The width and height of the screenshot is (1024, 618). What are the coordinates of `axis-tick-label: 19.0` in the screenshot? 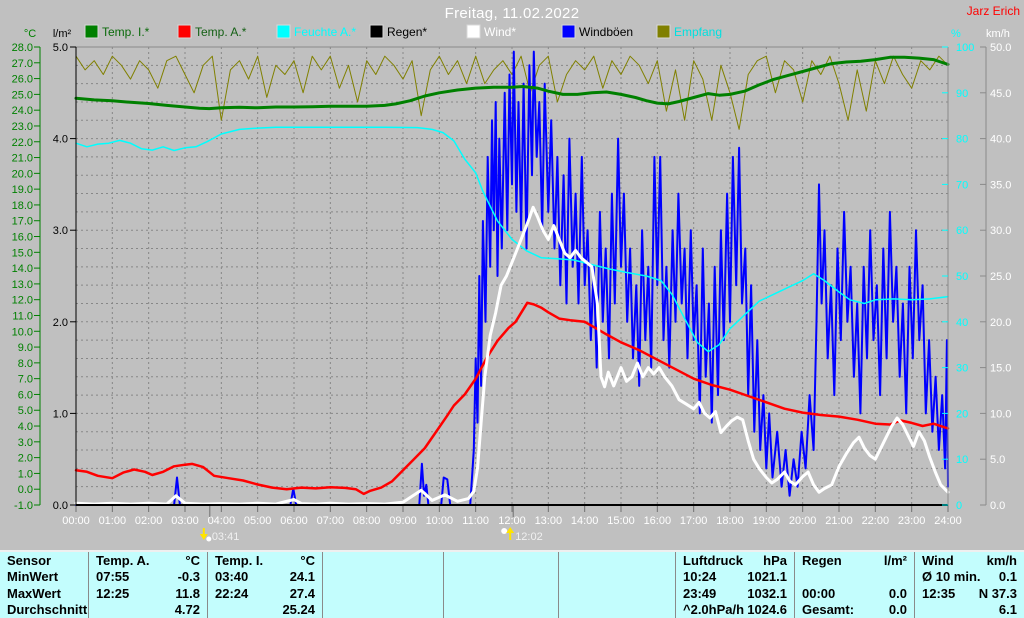 It's located at (22, 190).